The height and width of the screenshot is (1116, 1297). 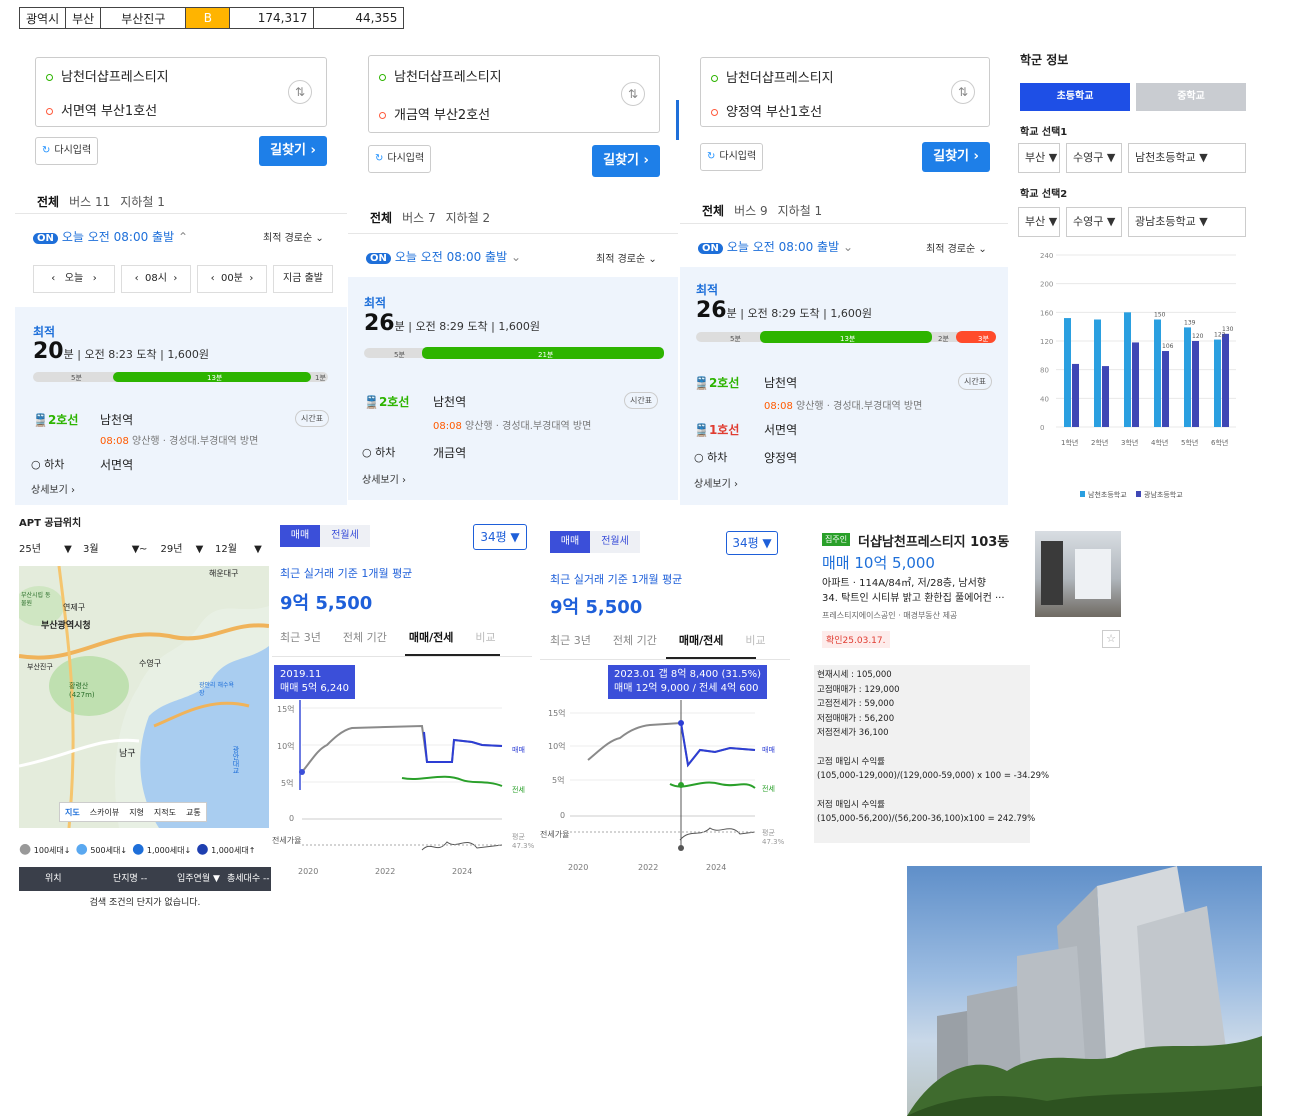 What do you see at coordinates (72, 812) in the screenshot?
I see `map-tab-map: 지도` at bounding box center [72, 812].